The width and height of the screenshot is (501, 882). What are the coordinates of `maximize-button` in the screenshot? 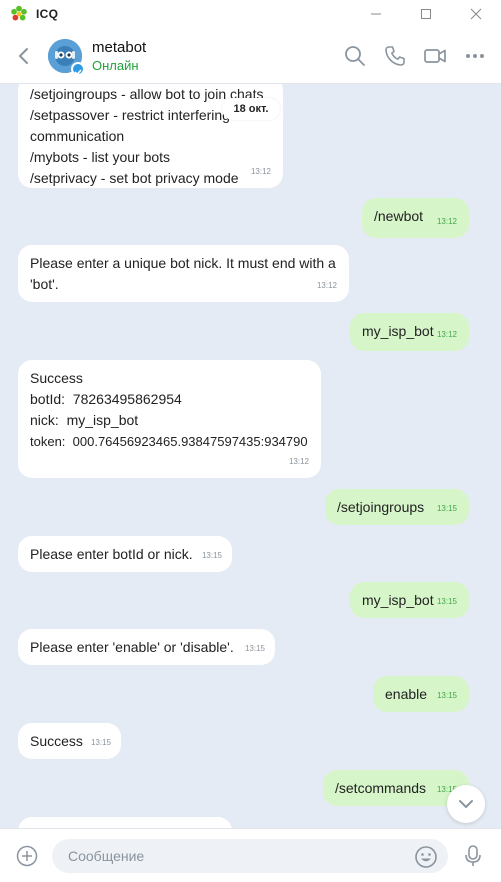 It's located at (426, 14).